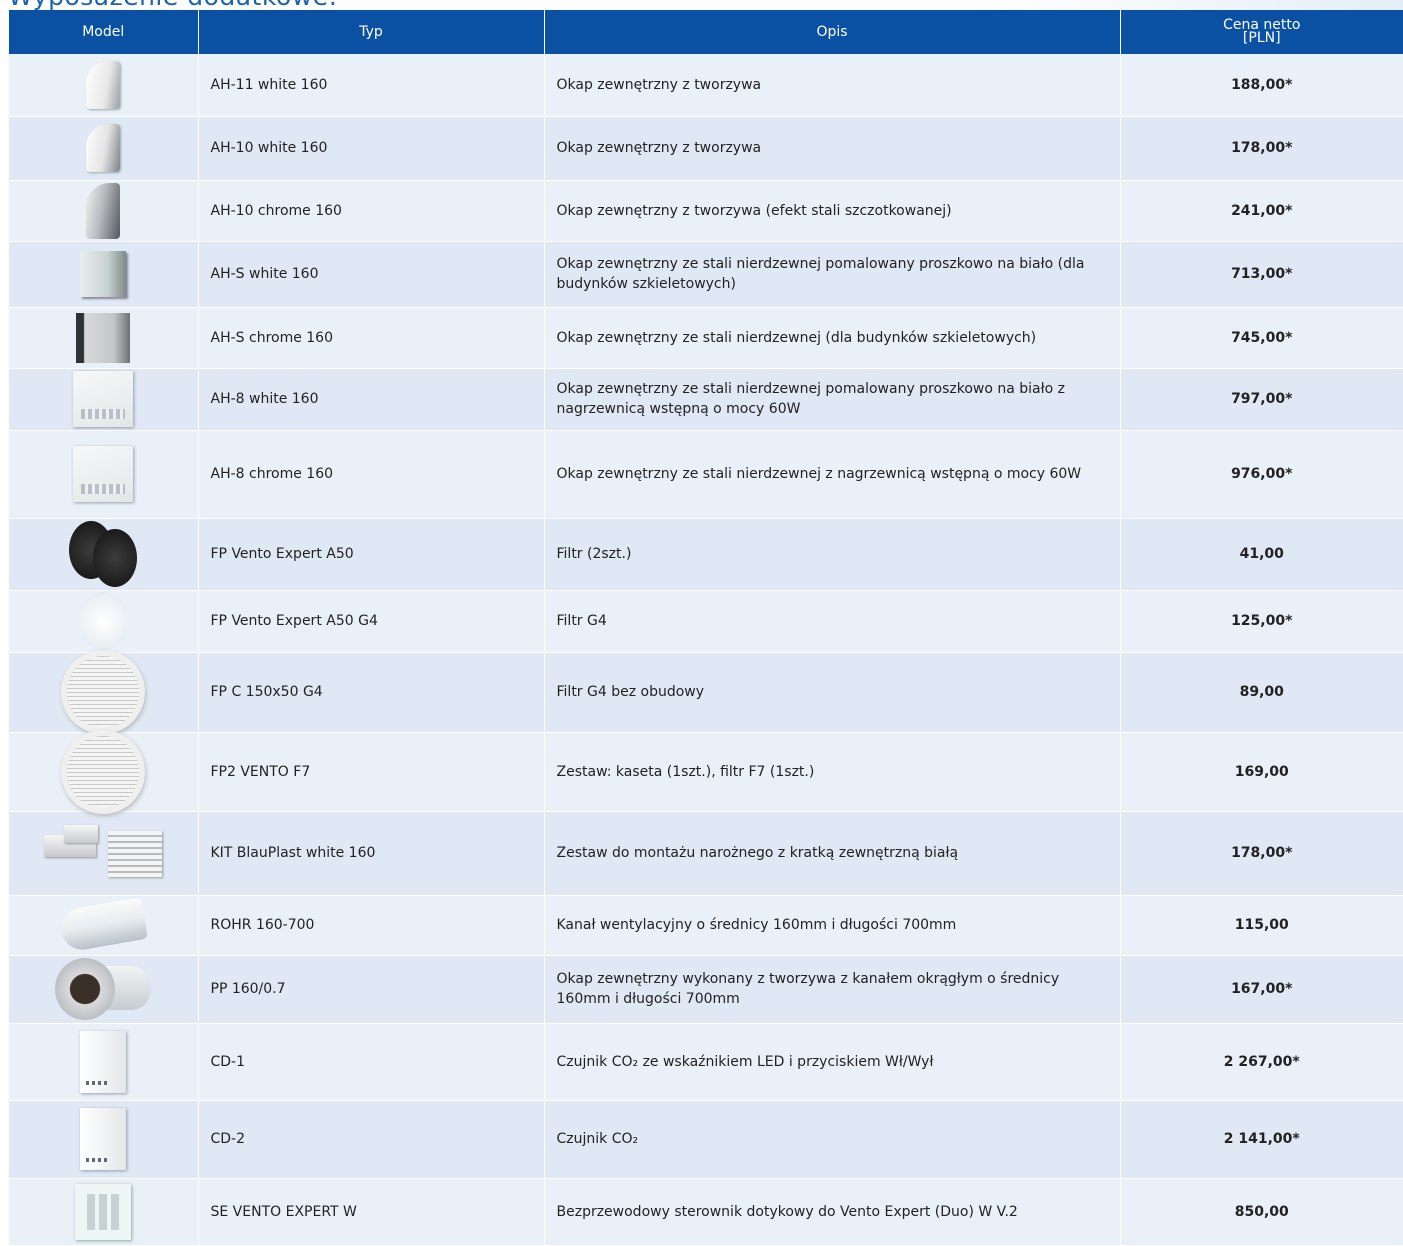 The height and width of the screenshot is (1246, 1403). I want to click on price-cell: 125,00*, so click(1261, 621).